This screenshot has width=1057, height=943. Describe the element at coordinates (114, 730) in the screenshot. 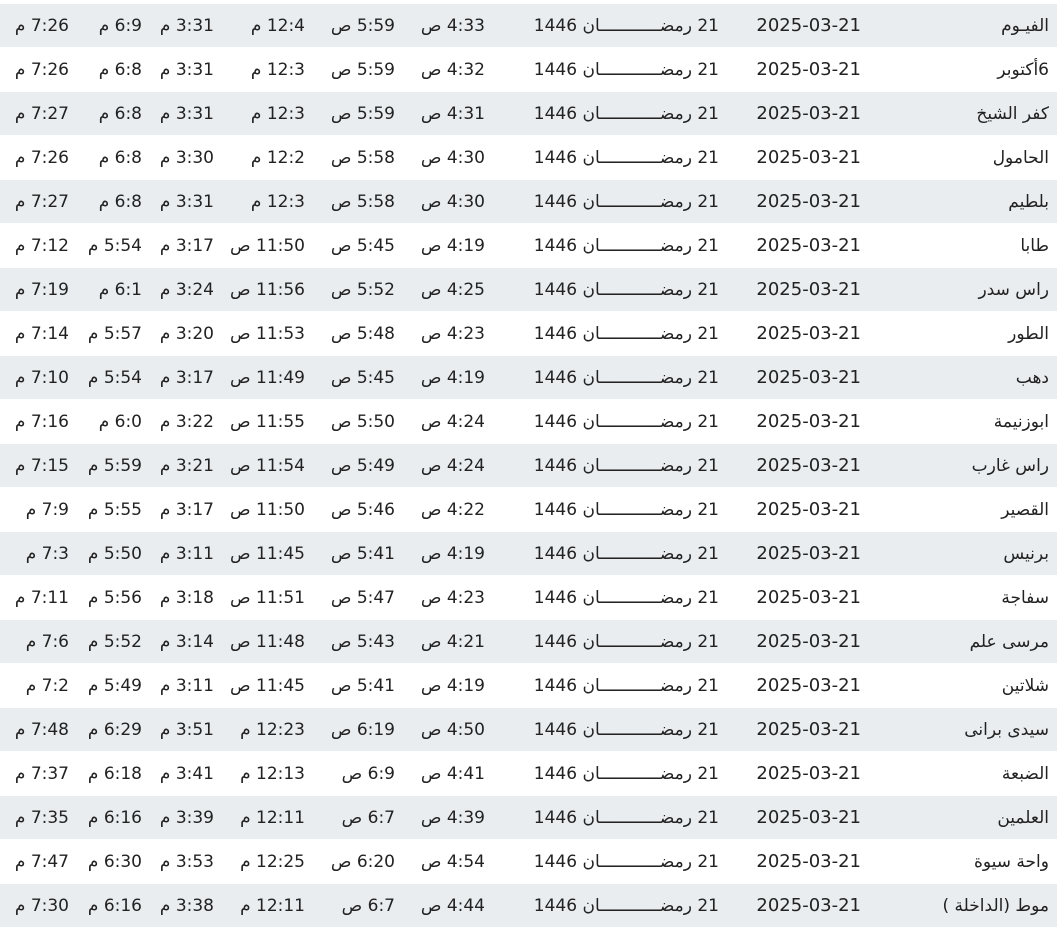

I see `maghrib-time-cell: 6:29 م` at that location.